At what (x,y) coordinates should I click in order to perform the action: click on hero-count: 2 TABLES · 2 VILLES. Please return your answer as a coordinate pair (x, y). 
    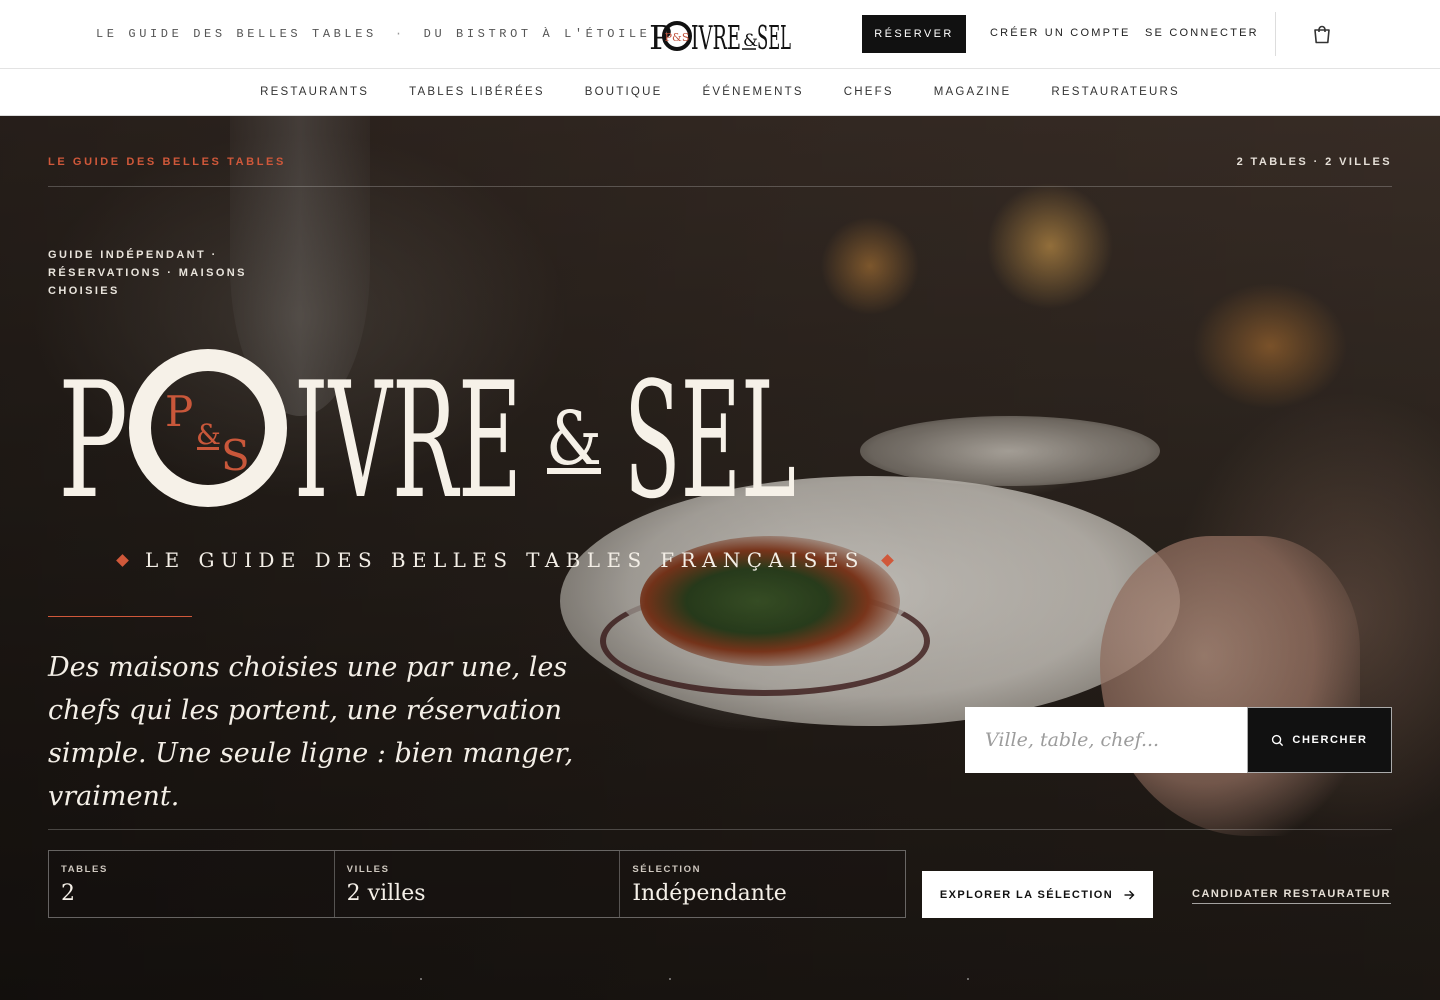
    Looking at the image, I should click on (1314, 162).